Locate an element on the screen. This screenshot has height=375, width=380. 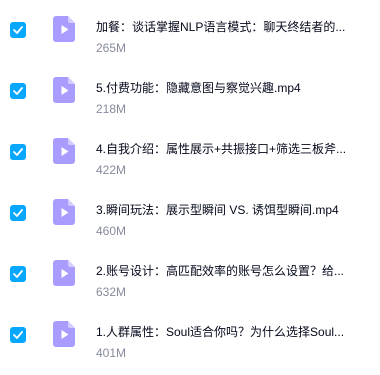
file-name: 5.付费功能：隐藏意图与察觉兴趣.mp4 is located at coordinates (226, 88).